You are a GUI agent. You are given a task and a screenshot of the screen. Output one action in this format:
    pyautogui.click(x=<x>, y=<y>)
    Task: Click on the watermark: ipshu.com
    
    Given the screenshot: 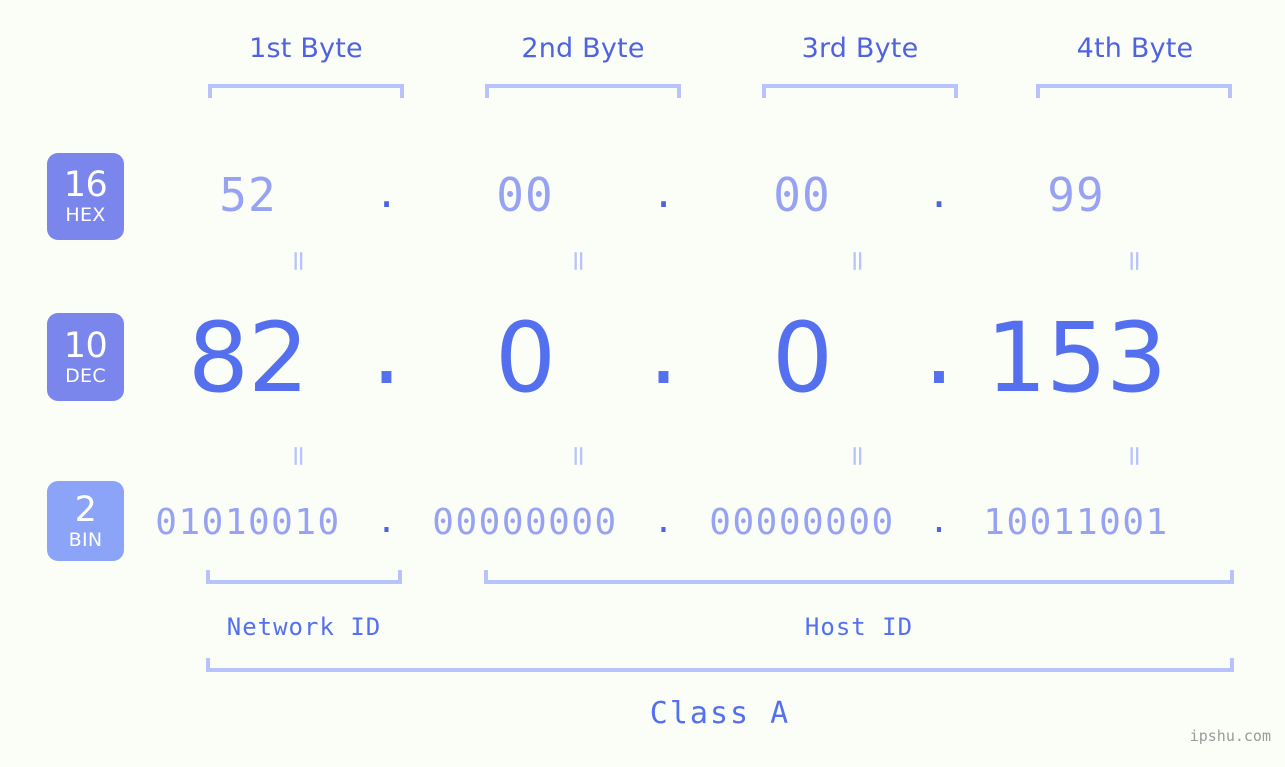 What is the action you would take?
    pyautogui.click(x=1230, y=736)
    